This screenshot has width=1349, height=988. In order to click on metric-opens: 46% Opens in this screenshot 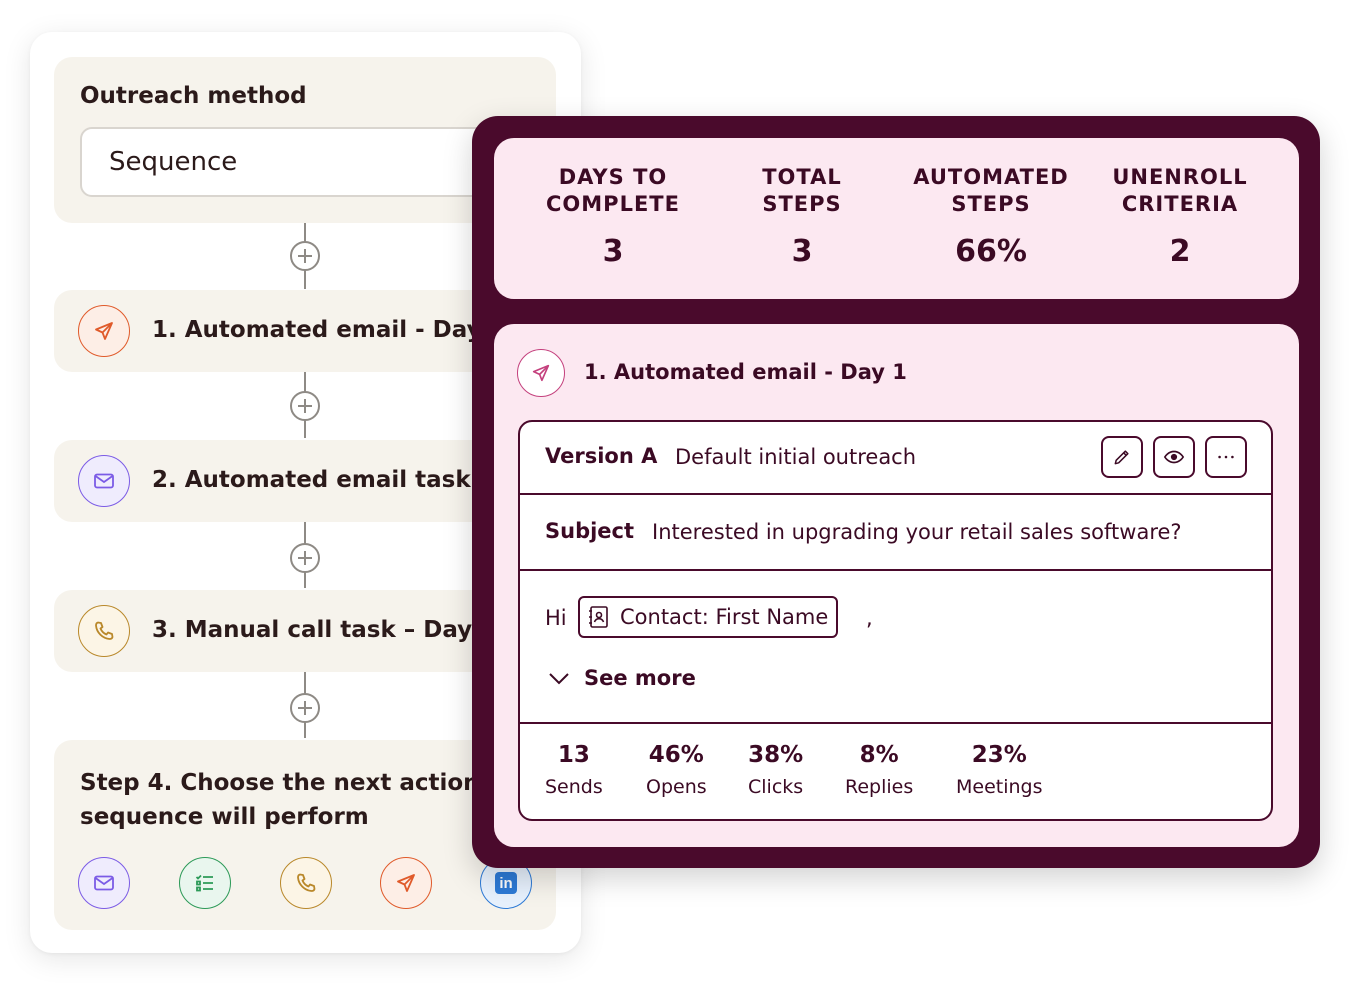, I will do `click(676, 770)`.